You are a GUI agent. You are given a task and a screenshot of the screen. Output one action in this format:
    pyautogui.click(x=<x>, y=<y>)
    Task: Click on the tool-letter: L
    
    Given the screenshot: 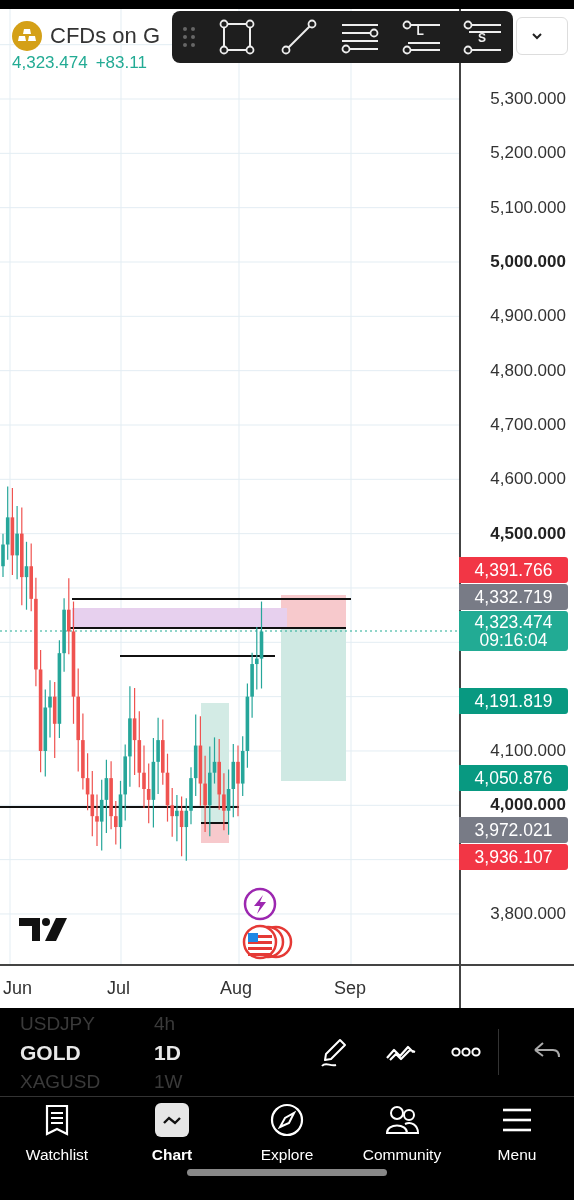 What is the action you would take?
    pyautogui.click(x=420, y=31)
    